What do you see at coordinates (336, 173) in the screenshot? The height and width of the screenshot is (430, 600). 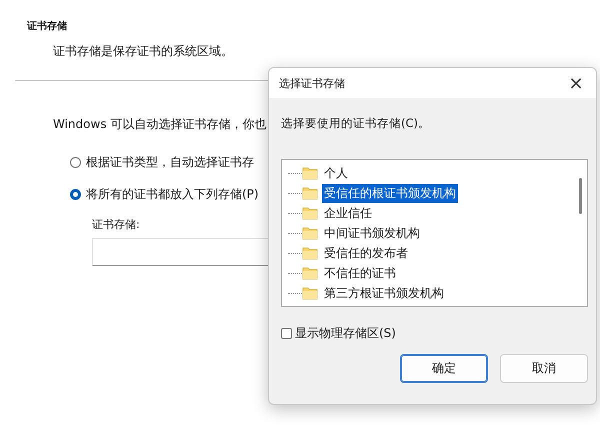 I see `tree-item: 个人` at bounding box center [336, 173].